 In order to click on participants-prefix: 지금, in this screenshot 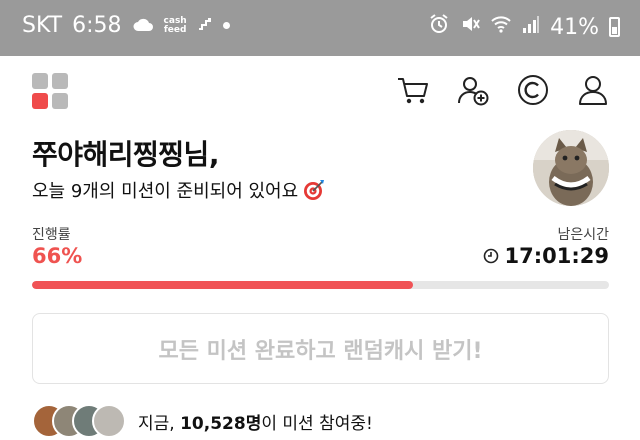, I will do `click(159, 423)`.